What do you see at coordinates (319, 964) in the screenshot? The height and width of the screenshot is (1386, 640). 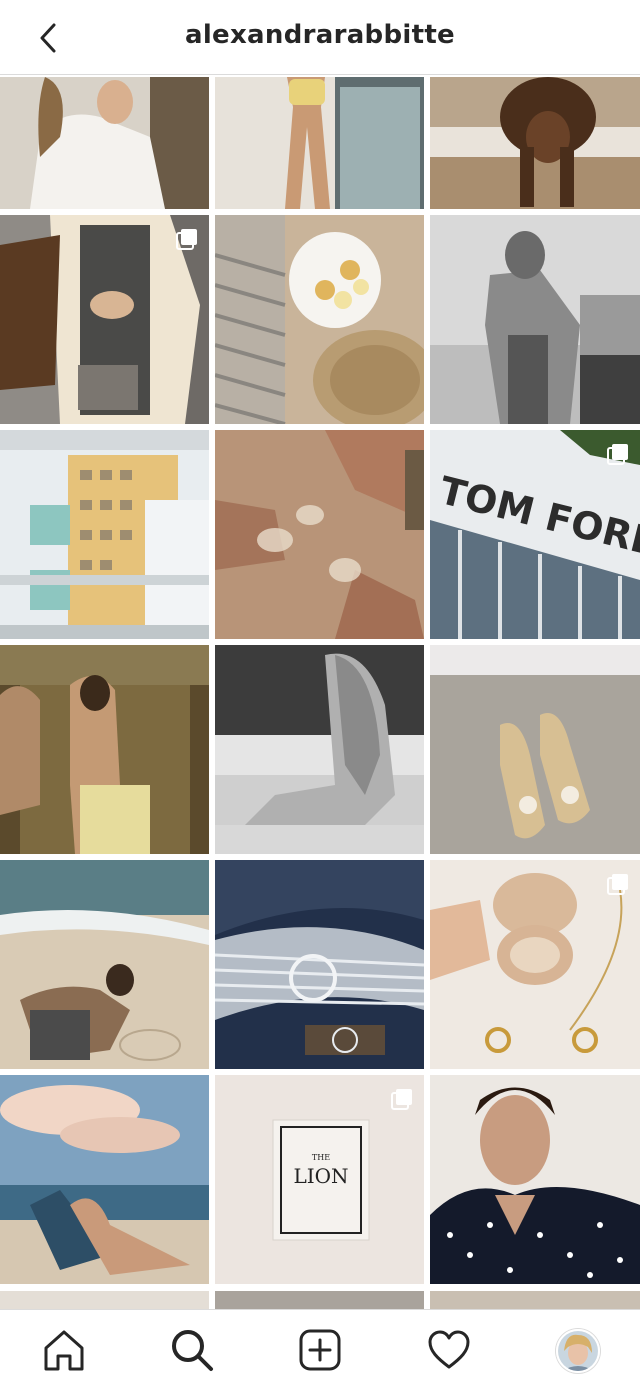 I see `post-mercedes` at bounding box center [319, 964].